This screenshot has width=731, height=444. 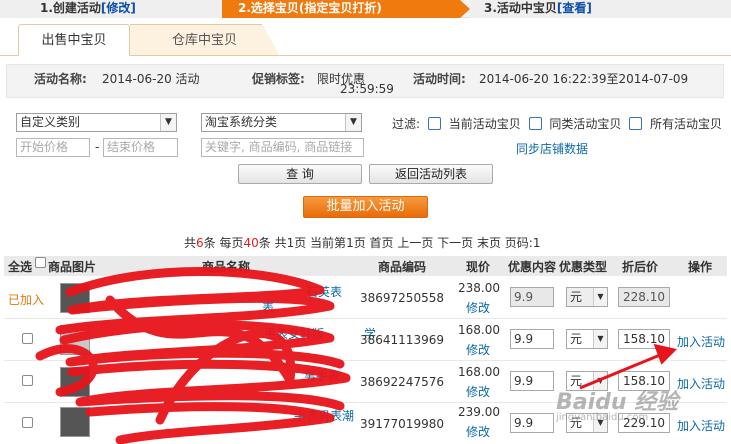 I want to click on sync-store-data-link: 同步店铺数据, so click(x=552, y=148).